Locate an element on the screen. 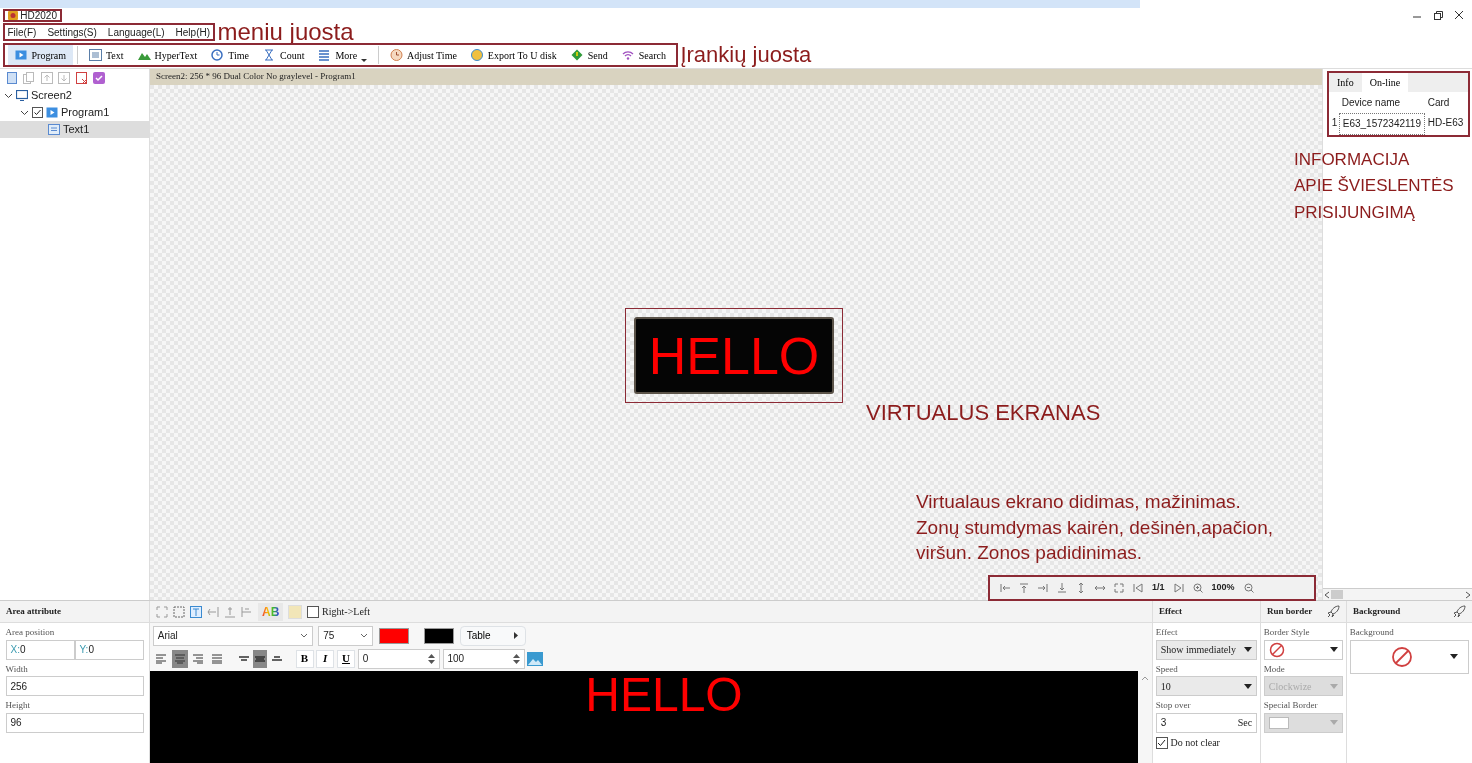 This screenshot has height=763, width=1472. vertical-scrollbar is located at coordinates (1145, 717).